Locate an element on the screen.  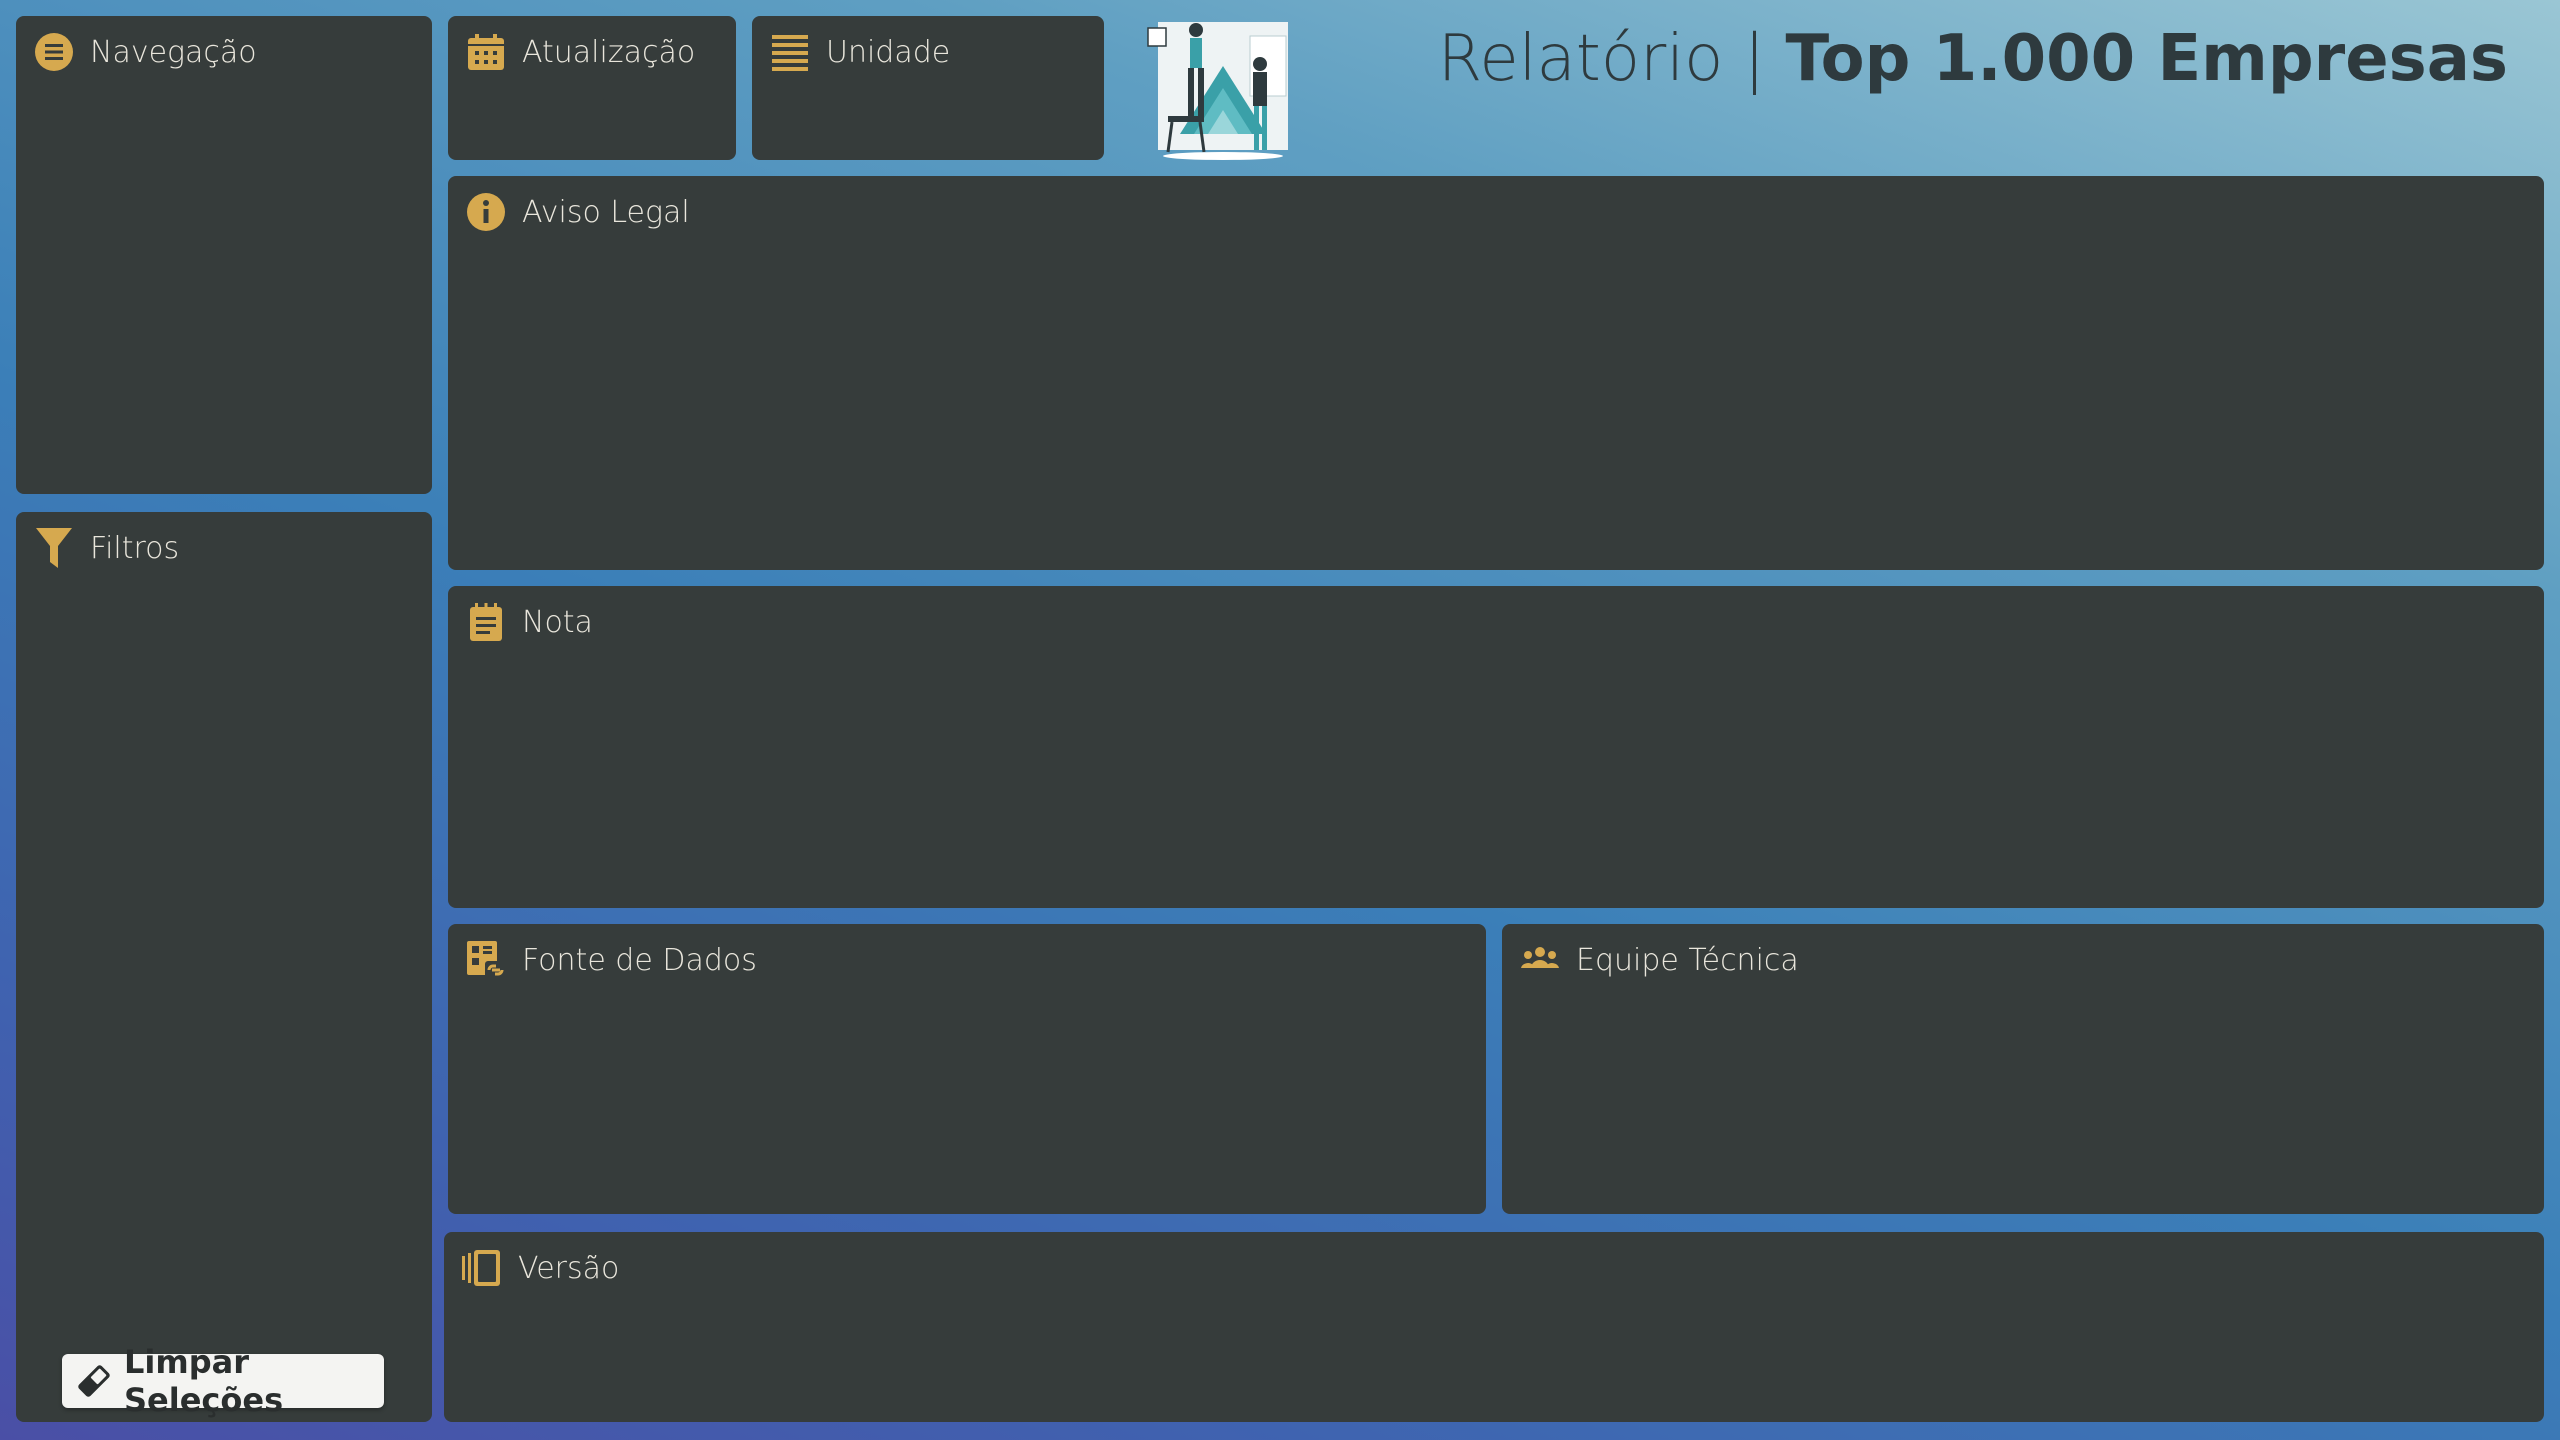
note-icon is located at coordinates (486, 622).